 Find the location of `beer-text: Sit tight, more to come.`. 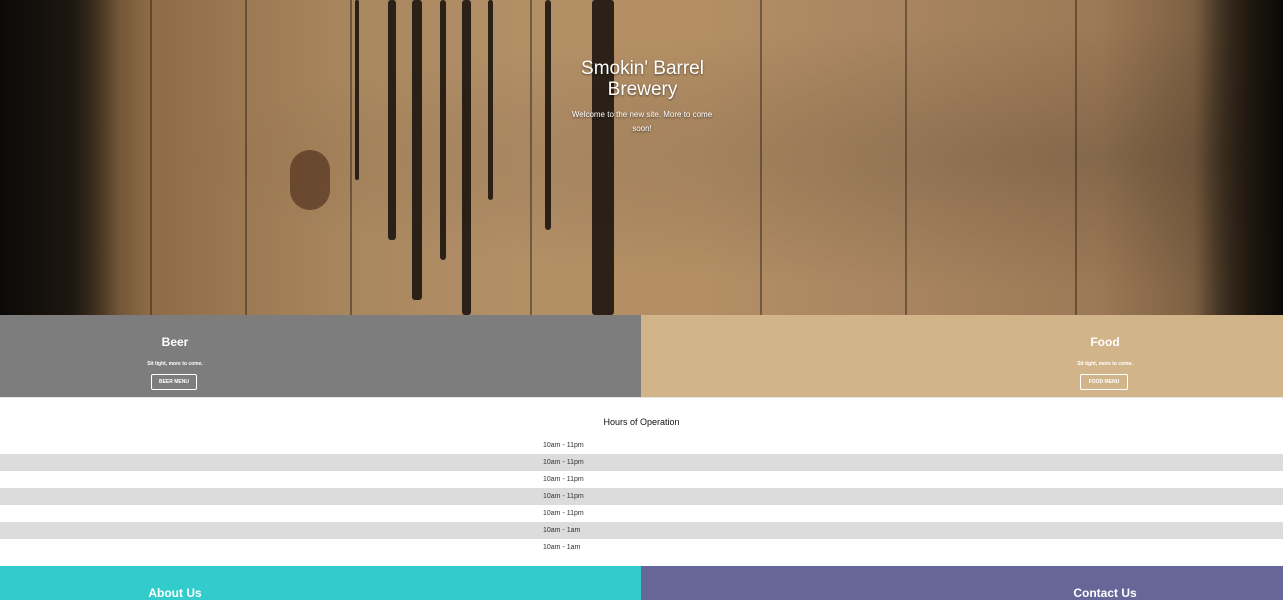

beer-text: Sit tight, more to come. is located at coordinates (175, 364).